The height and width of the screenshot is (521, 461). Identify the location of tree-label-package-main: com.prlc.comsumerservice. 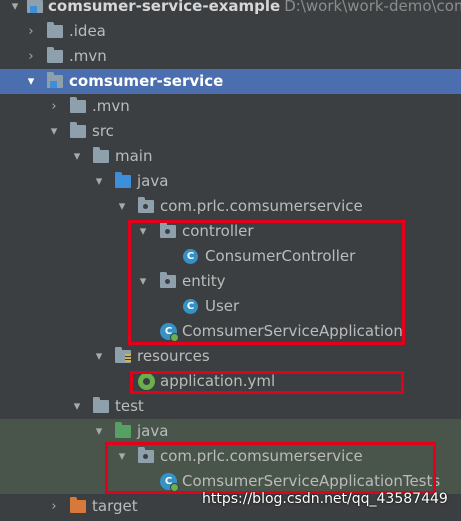
(261, 206).